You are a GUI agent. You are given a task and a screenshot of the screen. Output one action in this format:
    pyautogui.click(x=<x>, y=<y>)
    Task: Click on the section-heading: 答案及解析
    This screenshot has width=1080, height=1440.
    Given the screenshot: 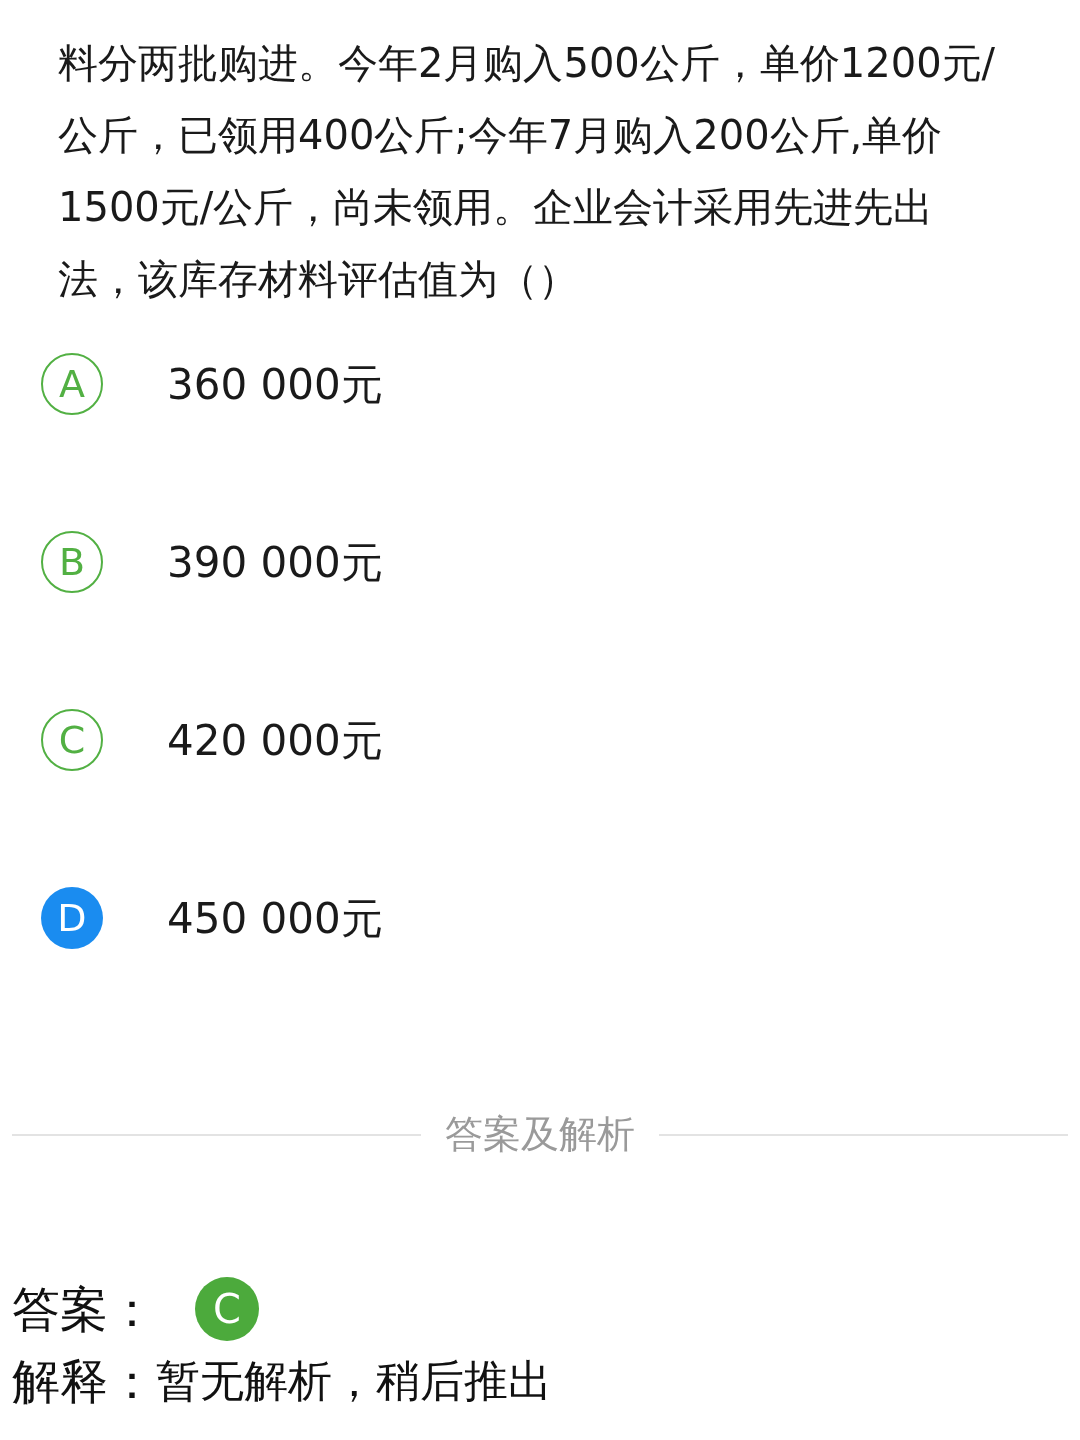 What is the action you would take?
    pyautogui.click(x=540, y=1134)
    